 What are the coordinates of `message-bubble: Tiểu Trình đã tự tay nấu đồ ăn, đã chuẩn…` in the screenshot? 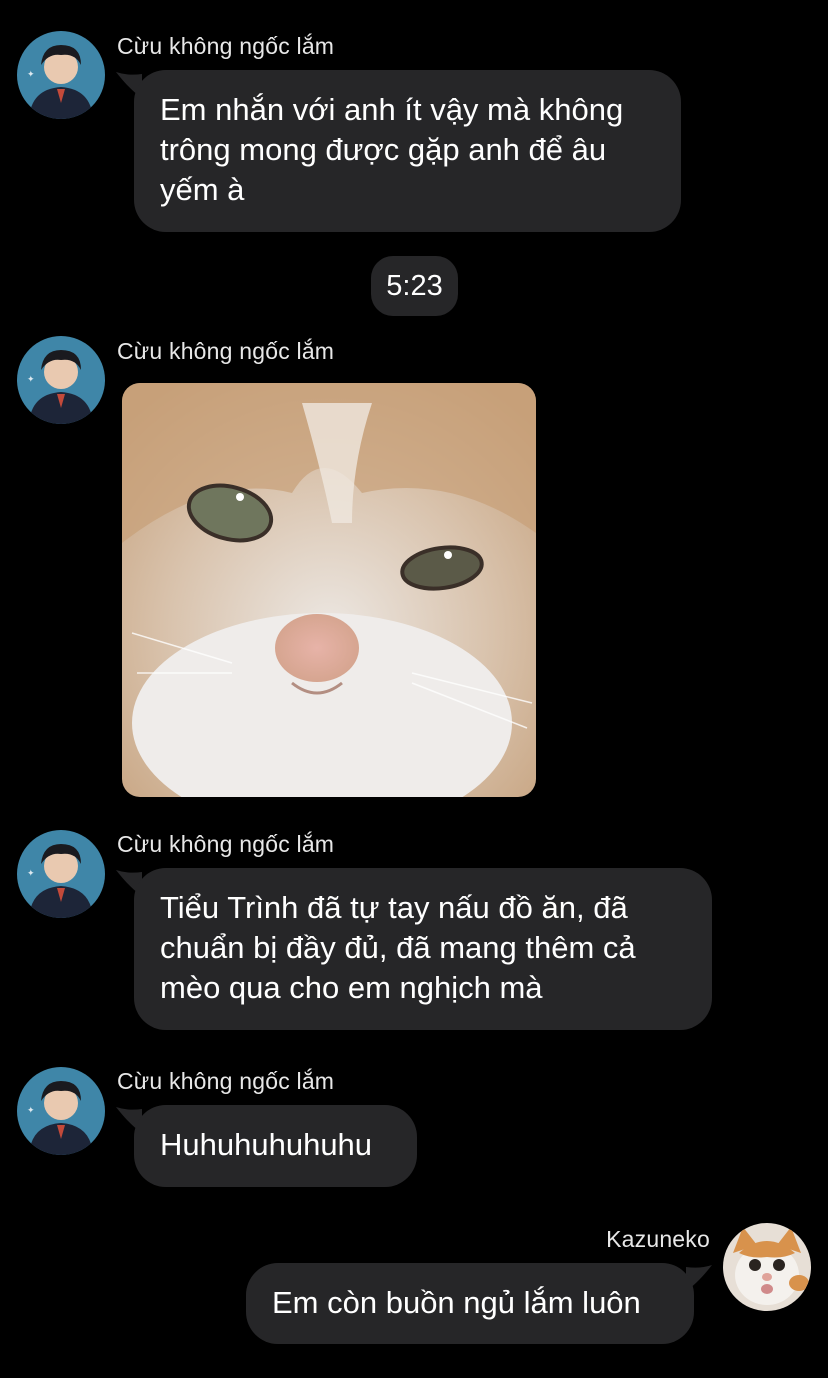 It's located at (423, 949).